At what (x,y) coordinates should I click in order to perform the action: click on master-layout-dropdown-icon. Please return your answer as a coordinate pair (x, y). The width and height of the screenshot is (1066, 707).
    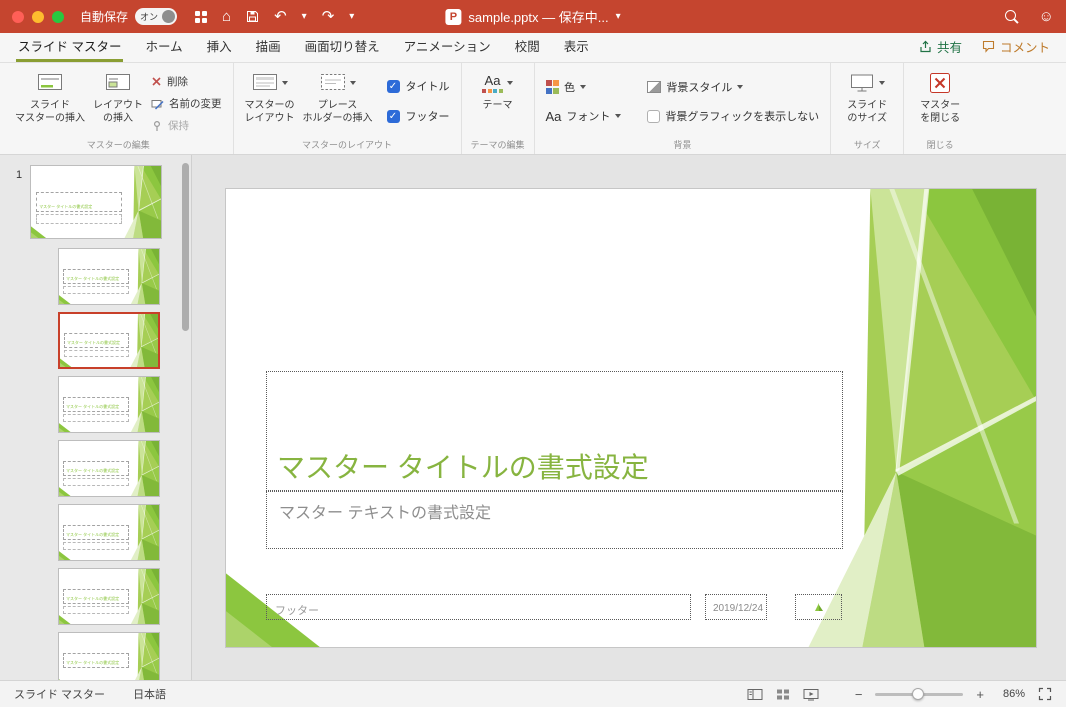
    Looking at the image, I should click on (284, 83).